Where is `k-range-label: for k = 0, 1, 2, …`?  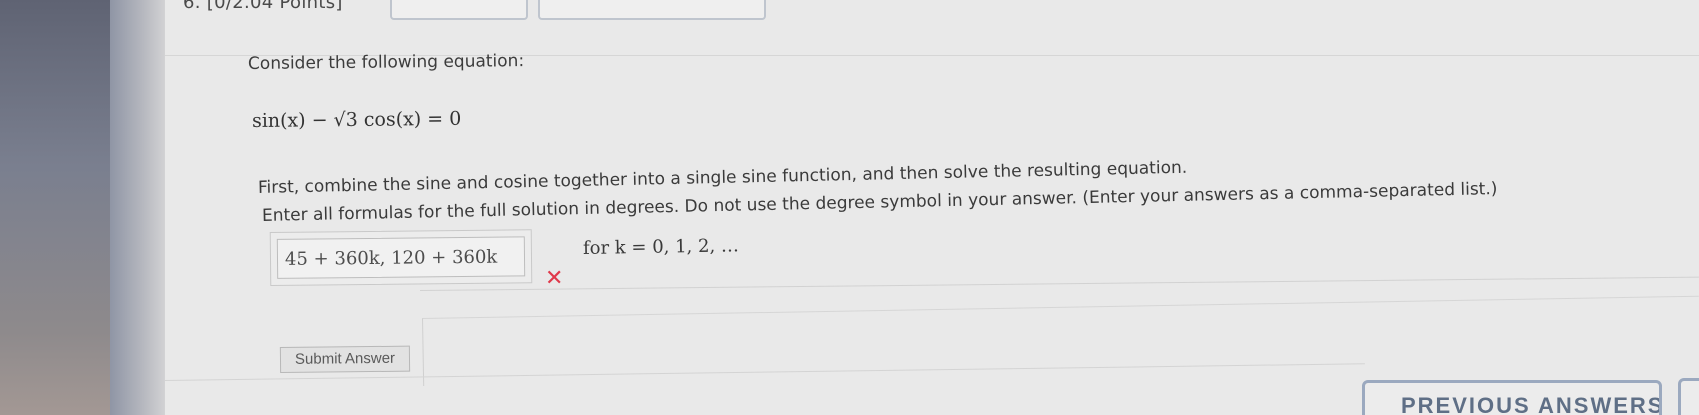
k-range-label: for k = 0, 1, 2, … is located at coordinates (661, 247).